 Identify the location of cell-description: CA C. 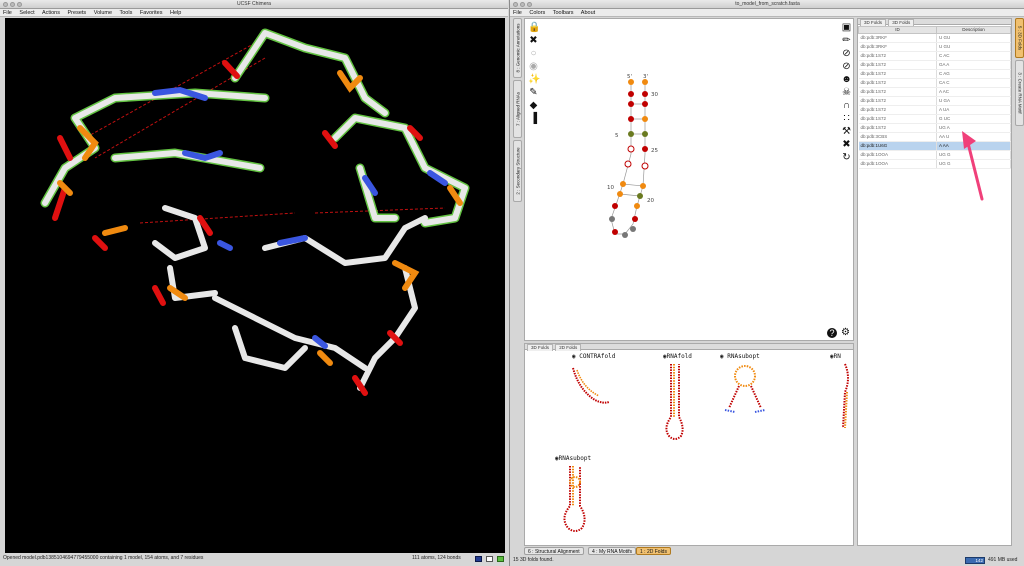
(973, 83).